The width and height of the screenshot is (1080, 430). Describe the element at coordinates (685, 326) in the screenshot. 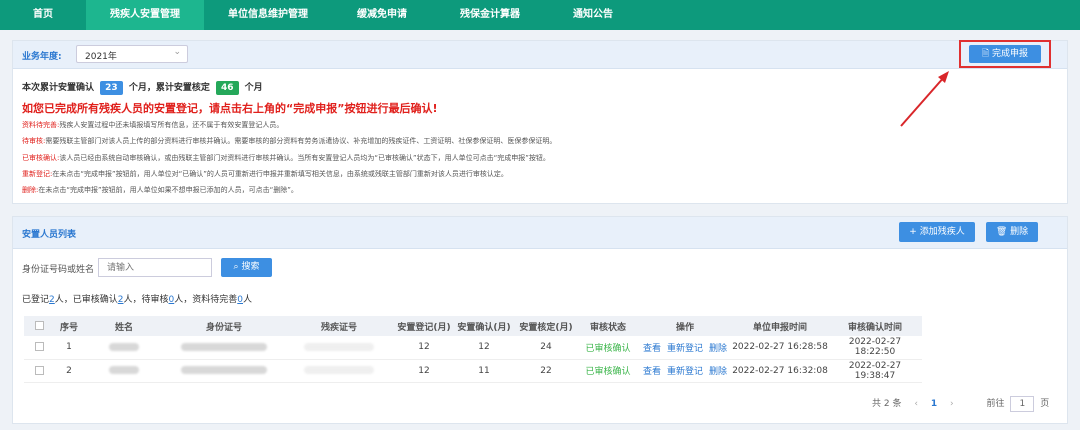

I see `col-header-ops: 操作` at that location.